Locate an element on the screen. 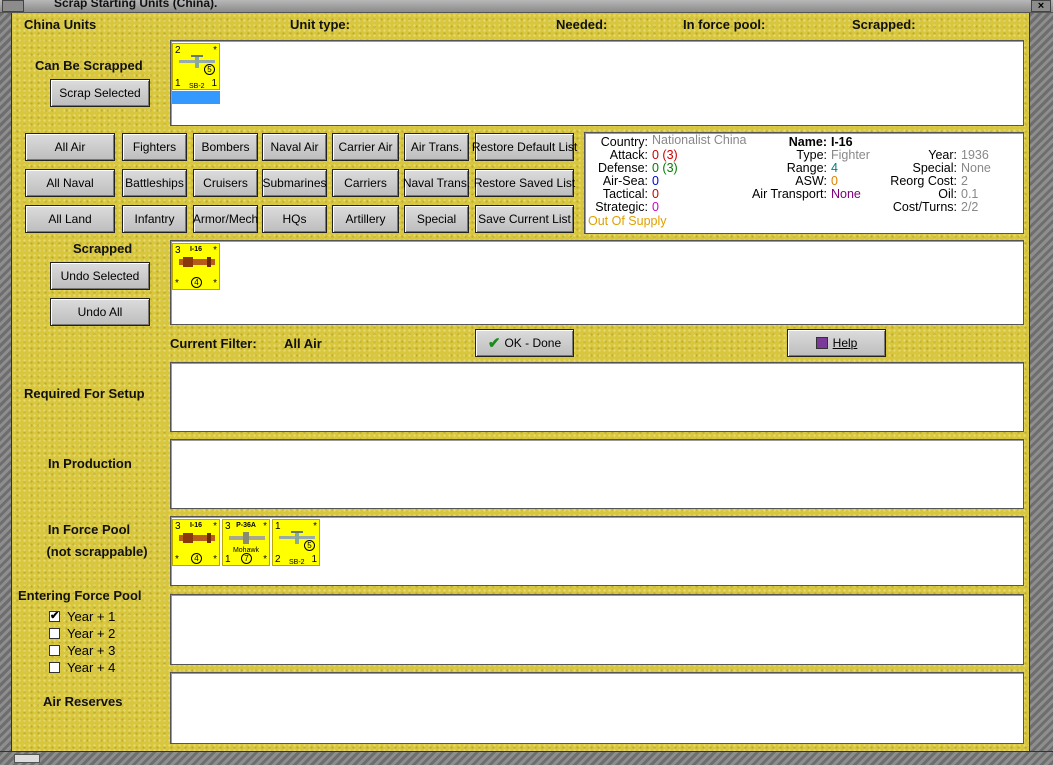  tactical-value: 0 is located at coordinates (655, 194).